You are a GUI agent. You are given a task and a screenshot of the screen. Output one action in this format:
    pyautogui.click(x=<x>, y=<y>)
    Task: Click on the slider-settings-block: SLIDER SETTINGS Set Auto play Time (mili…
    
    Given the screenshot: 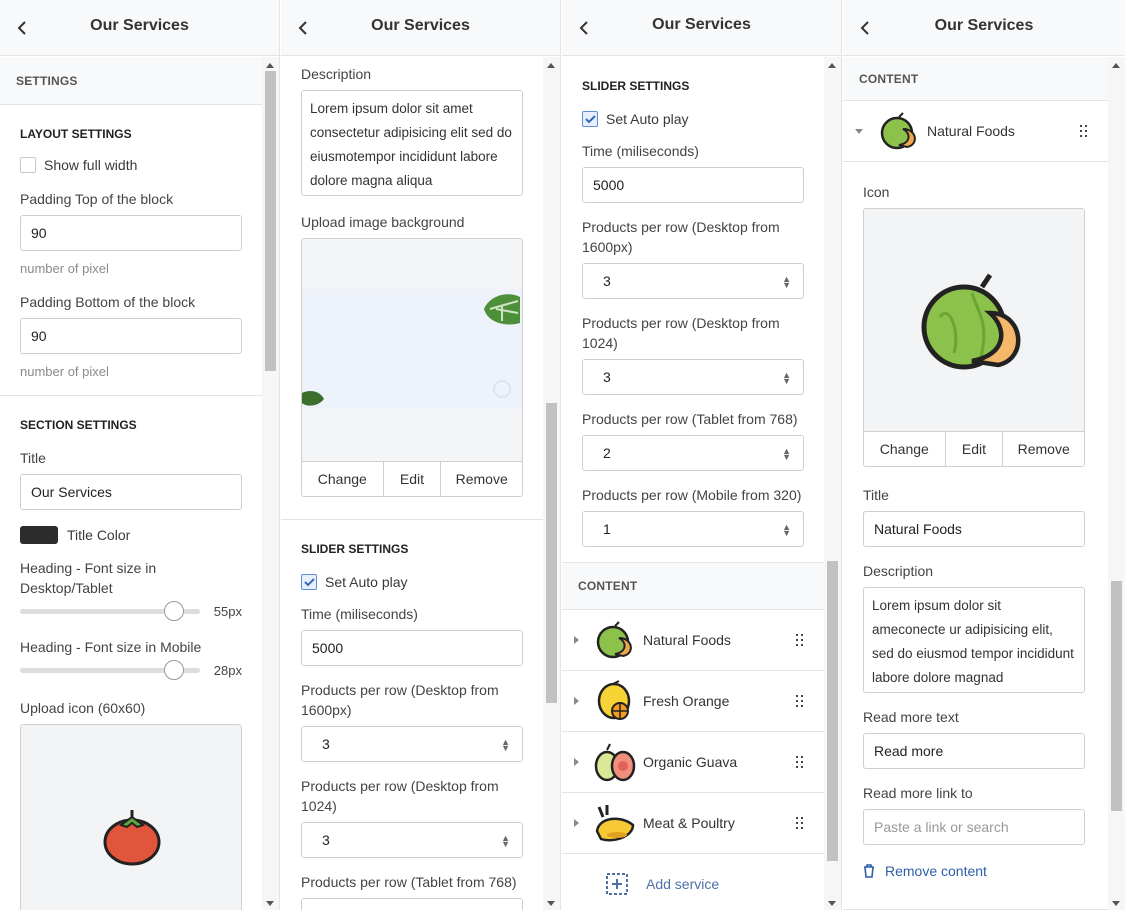 What is the action you would take?
    pyautogui.click(x=693, y=310)
    